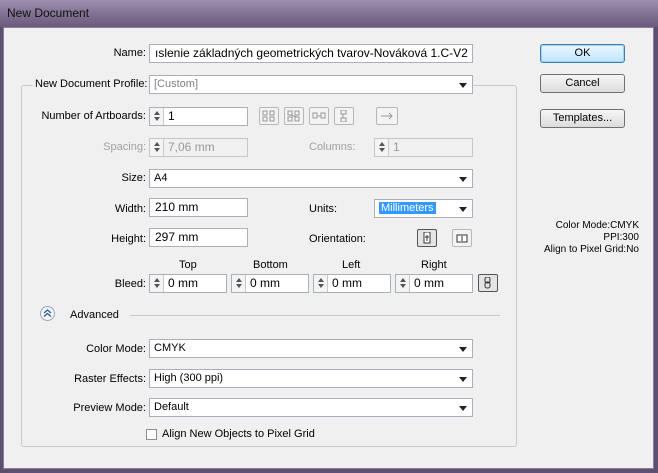  Describe the element at coordinates (344, 116) in the screenshot. I see `arrange-by-column-icon` at that location.